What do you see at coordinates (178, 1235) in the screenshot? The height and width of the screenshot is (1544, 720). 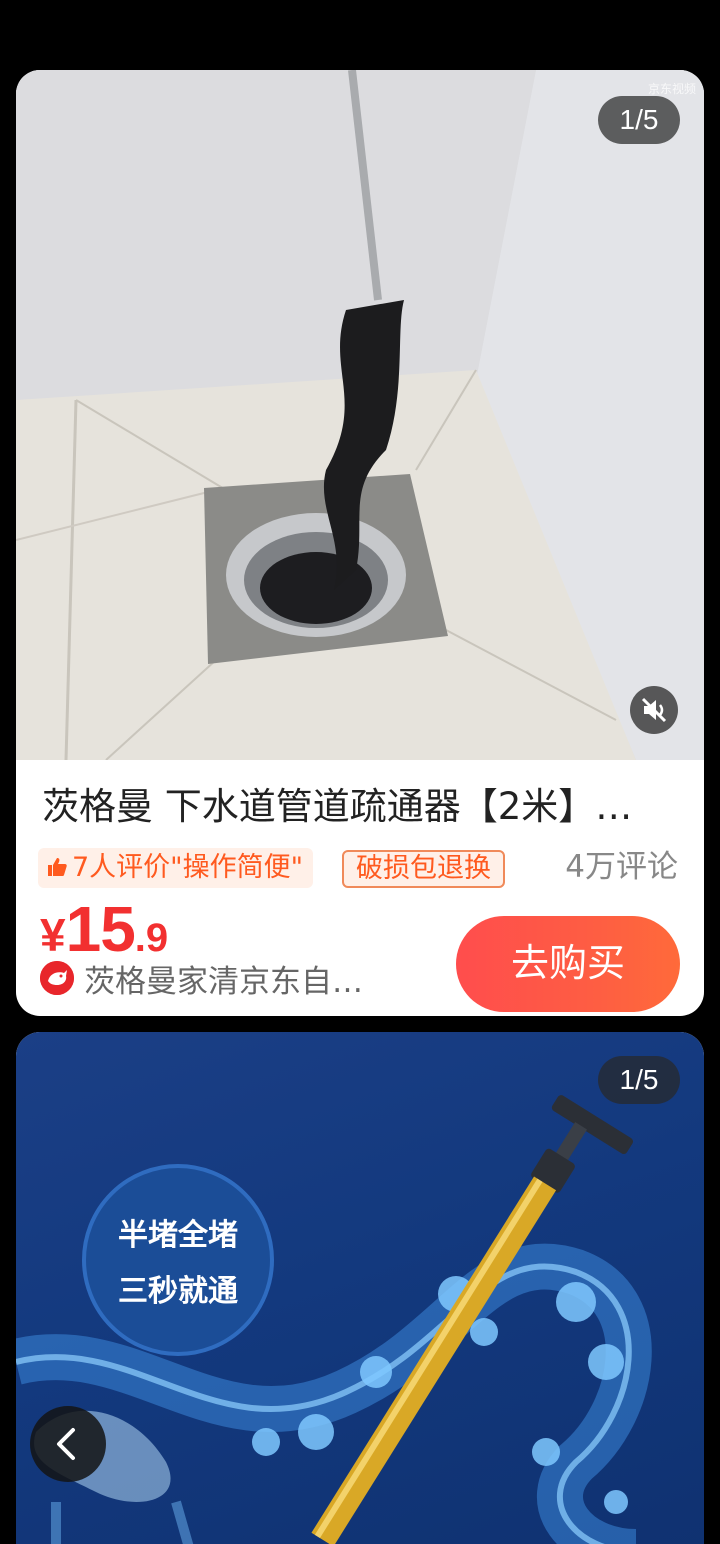 I see `banner-text-line: 半堵全堵` at bounding box center [178, 1235].